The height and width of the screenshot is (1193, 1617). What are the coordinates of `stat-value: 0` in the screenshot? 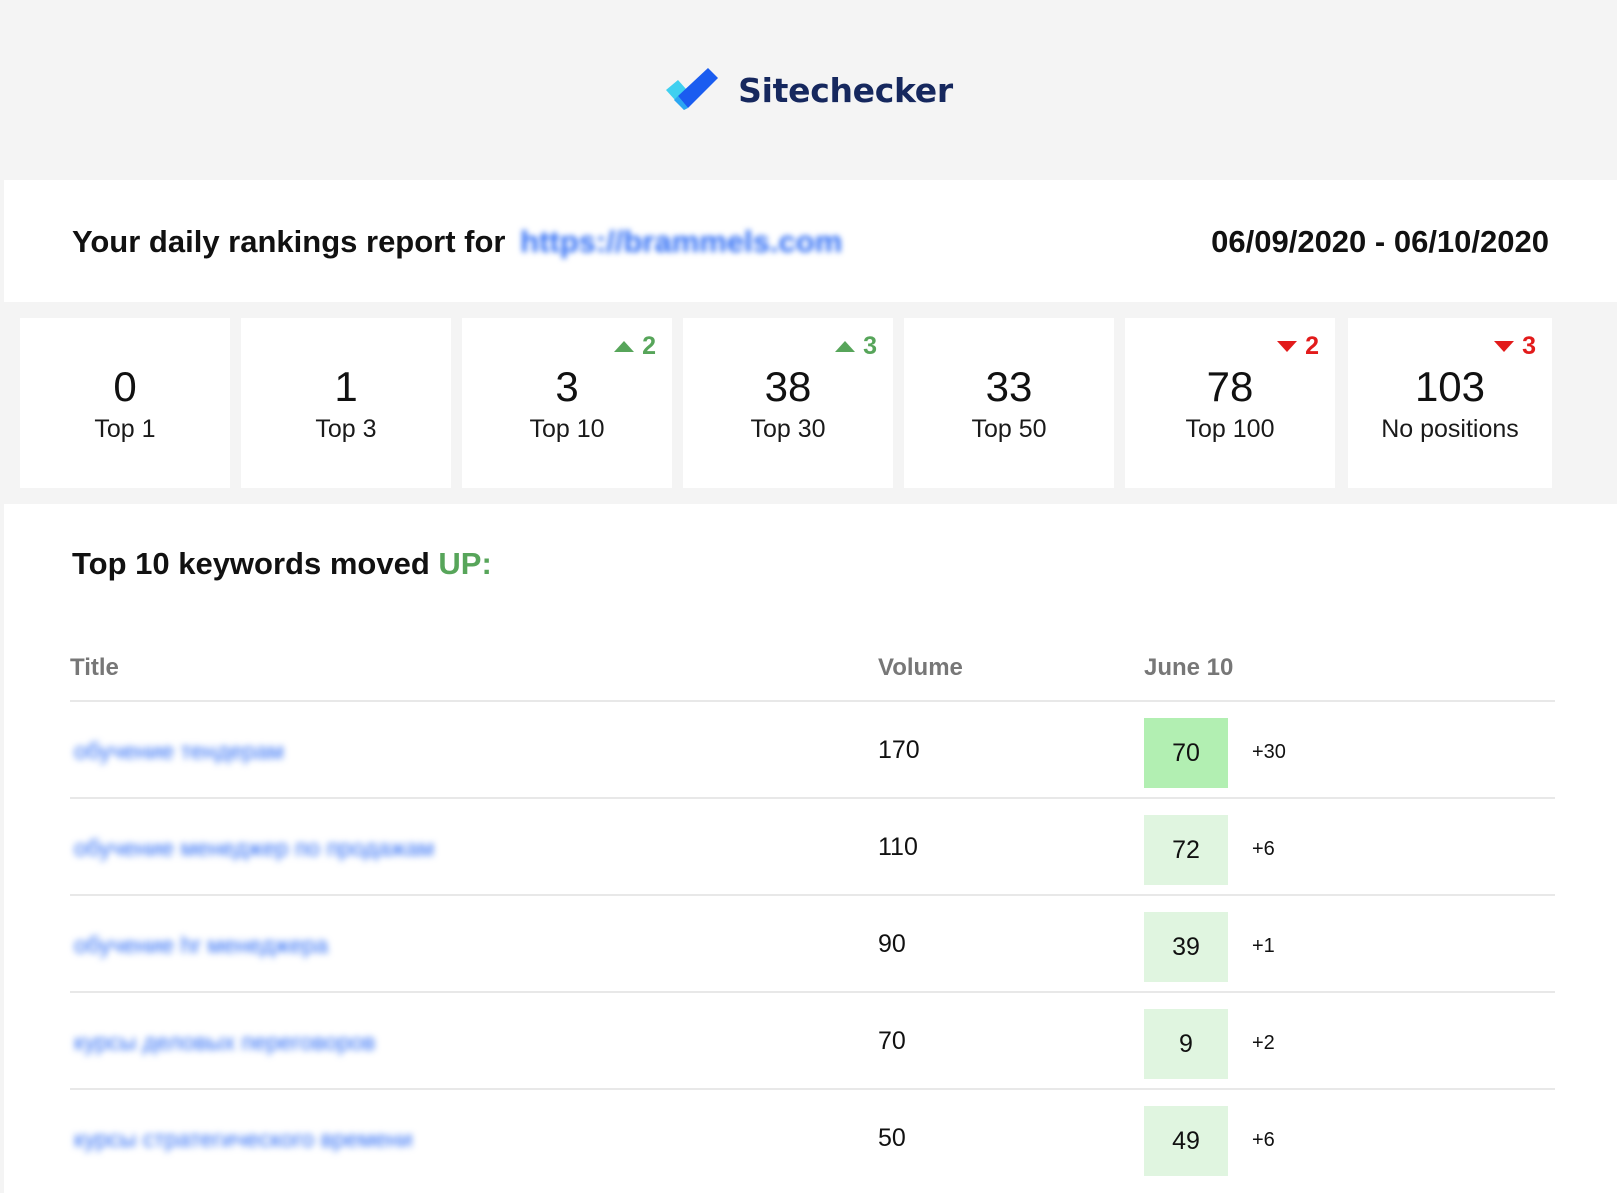 It's located at (125, 386).